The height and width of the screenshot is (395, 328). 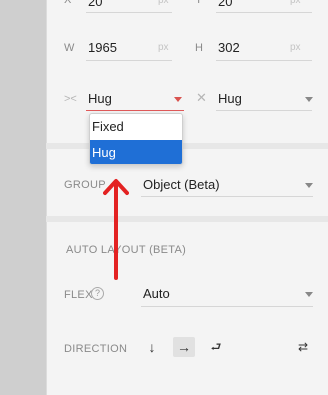 I want to click on height-label: H, so click(x=199, y=48).